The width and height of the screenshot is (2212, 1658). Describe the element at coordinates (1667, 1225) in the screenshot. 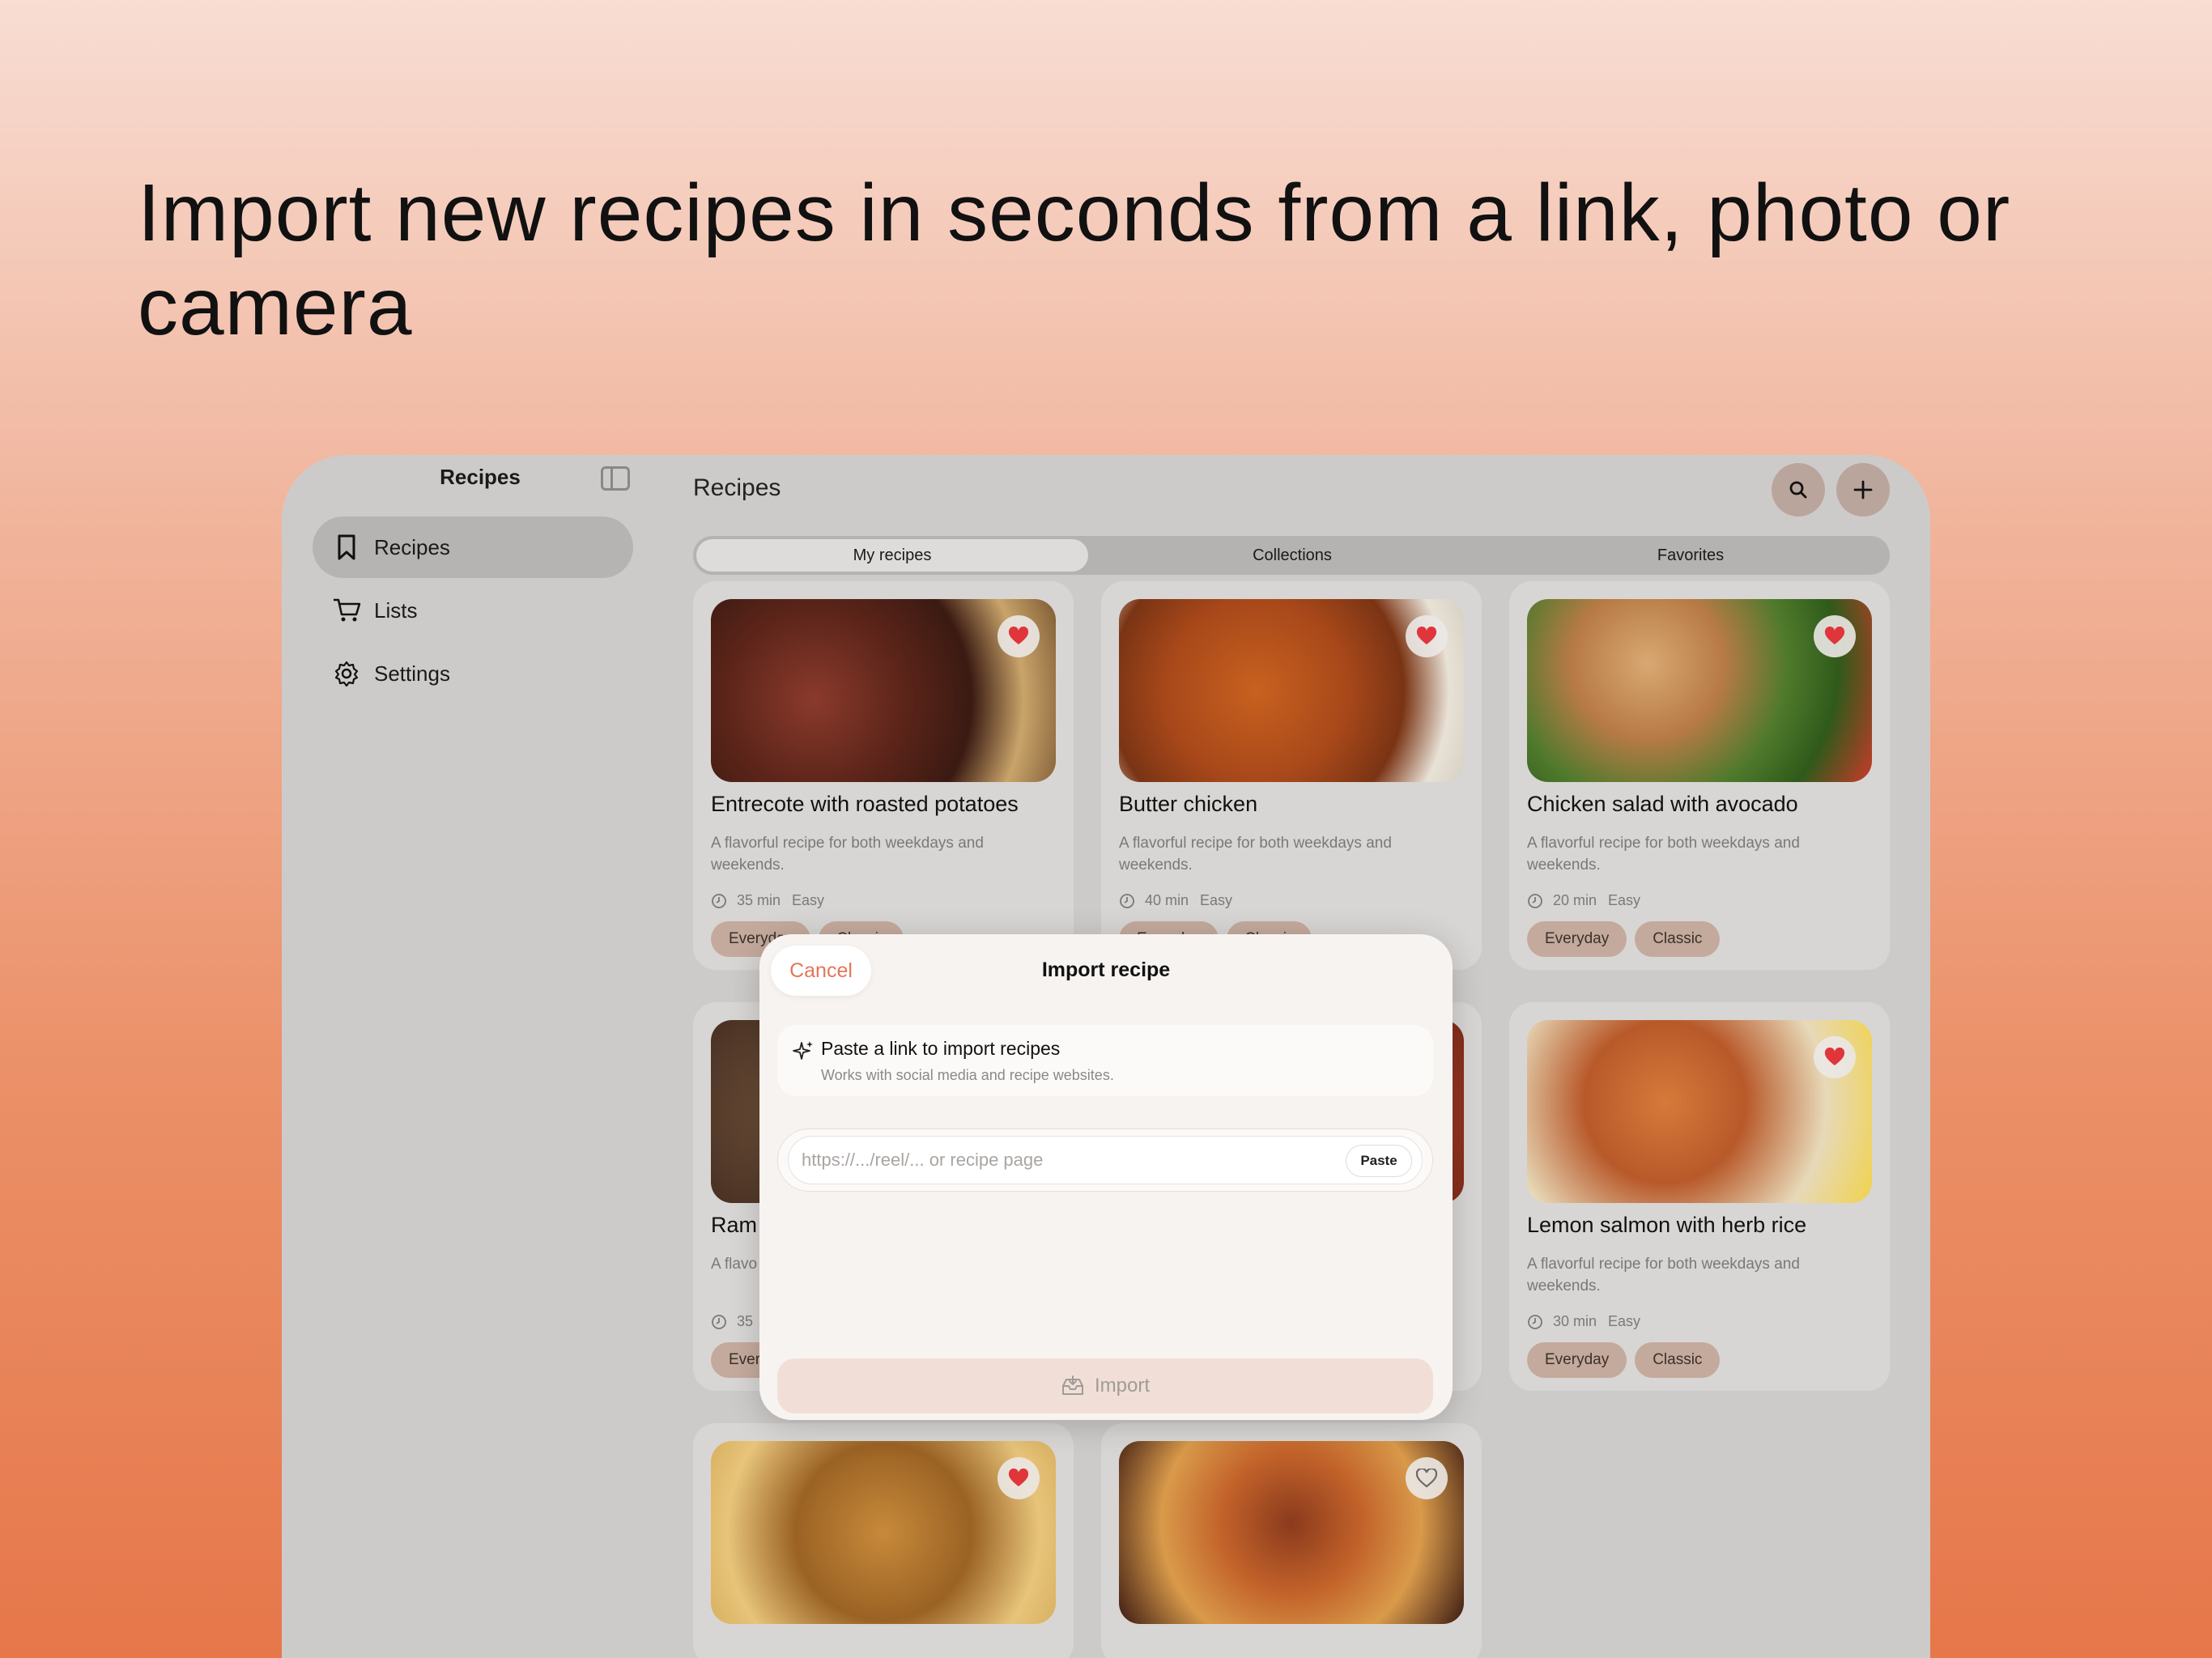

I see `recipe-title: Lemon salmon with herb rice` at that location.